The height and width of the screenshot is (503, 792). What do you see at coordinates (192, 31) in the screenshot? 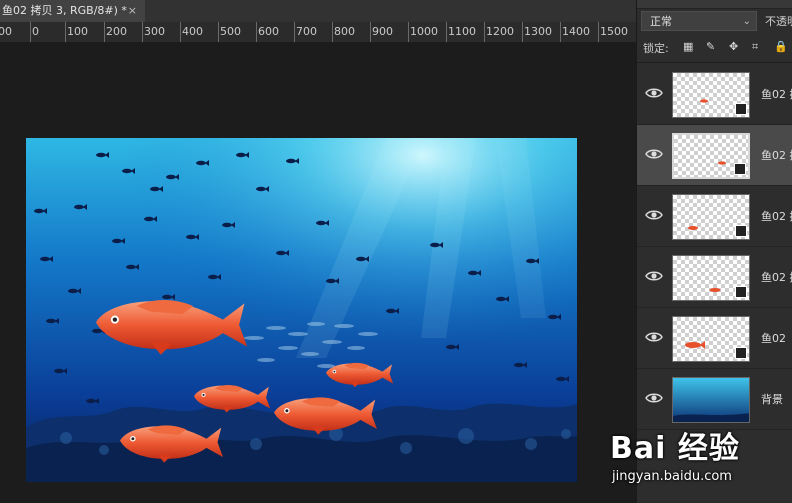
I see `ruler-label: 400` at bounding box center [192, 31].